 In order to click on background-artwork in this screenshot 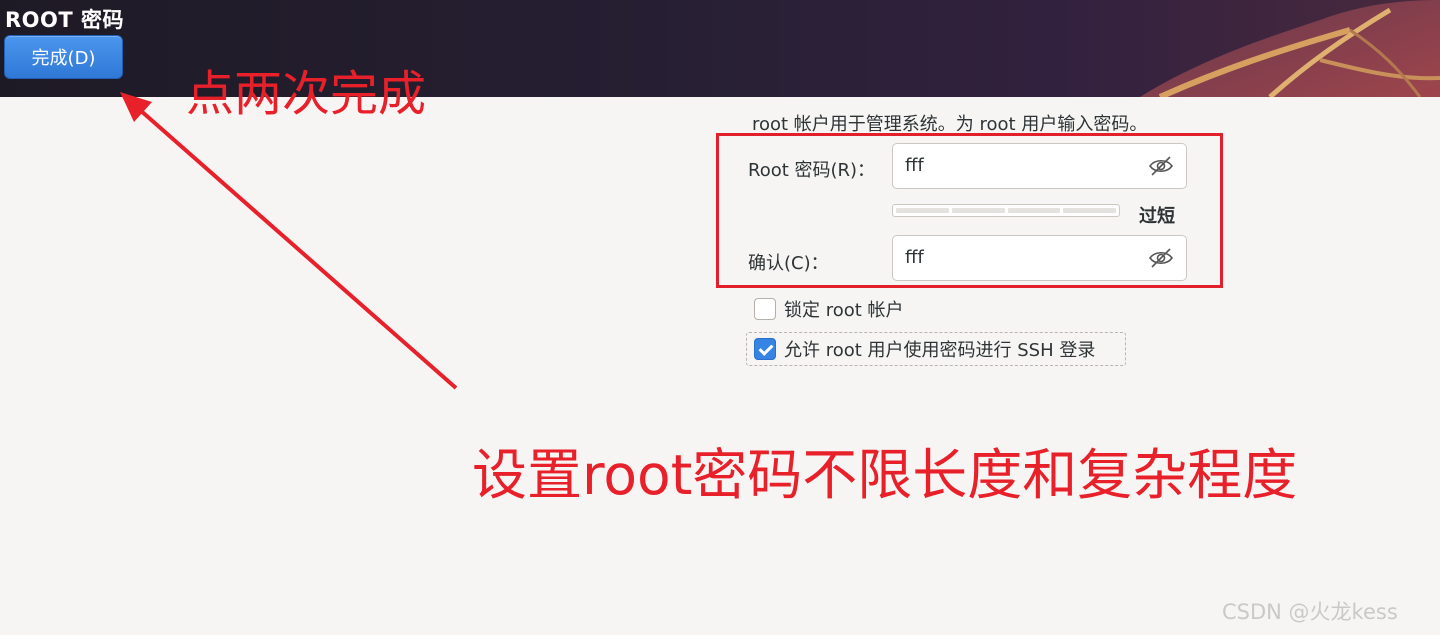, I will do `click(1290, 48)`.